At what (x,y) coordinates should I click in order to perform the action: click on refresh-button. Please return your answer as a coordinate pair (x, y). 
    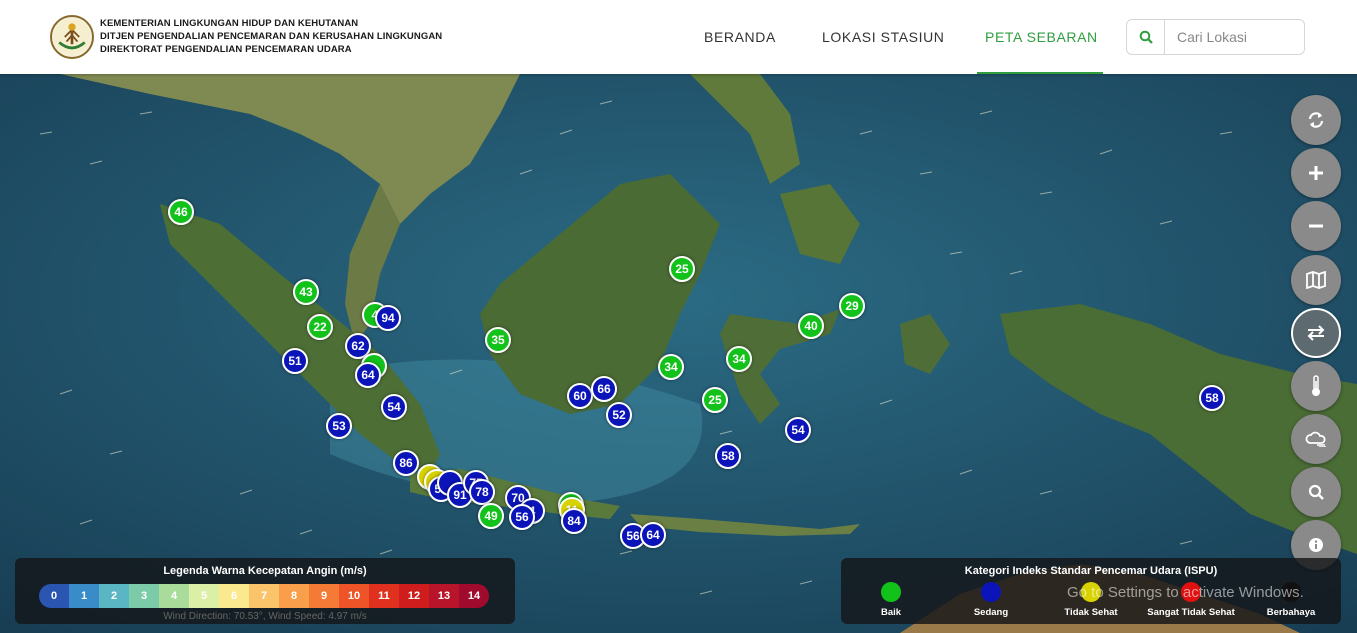
    Looking at the image, I should click on (1316, 120).